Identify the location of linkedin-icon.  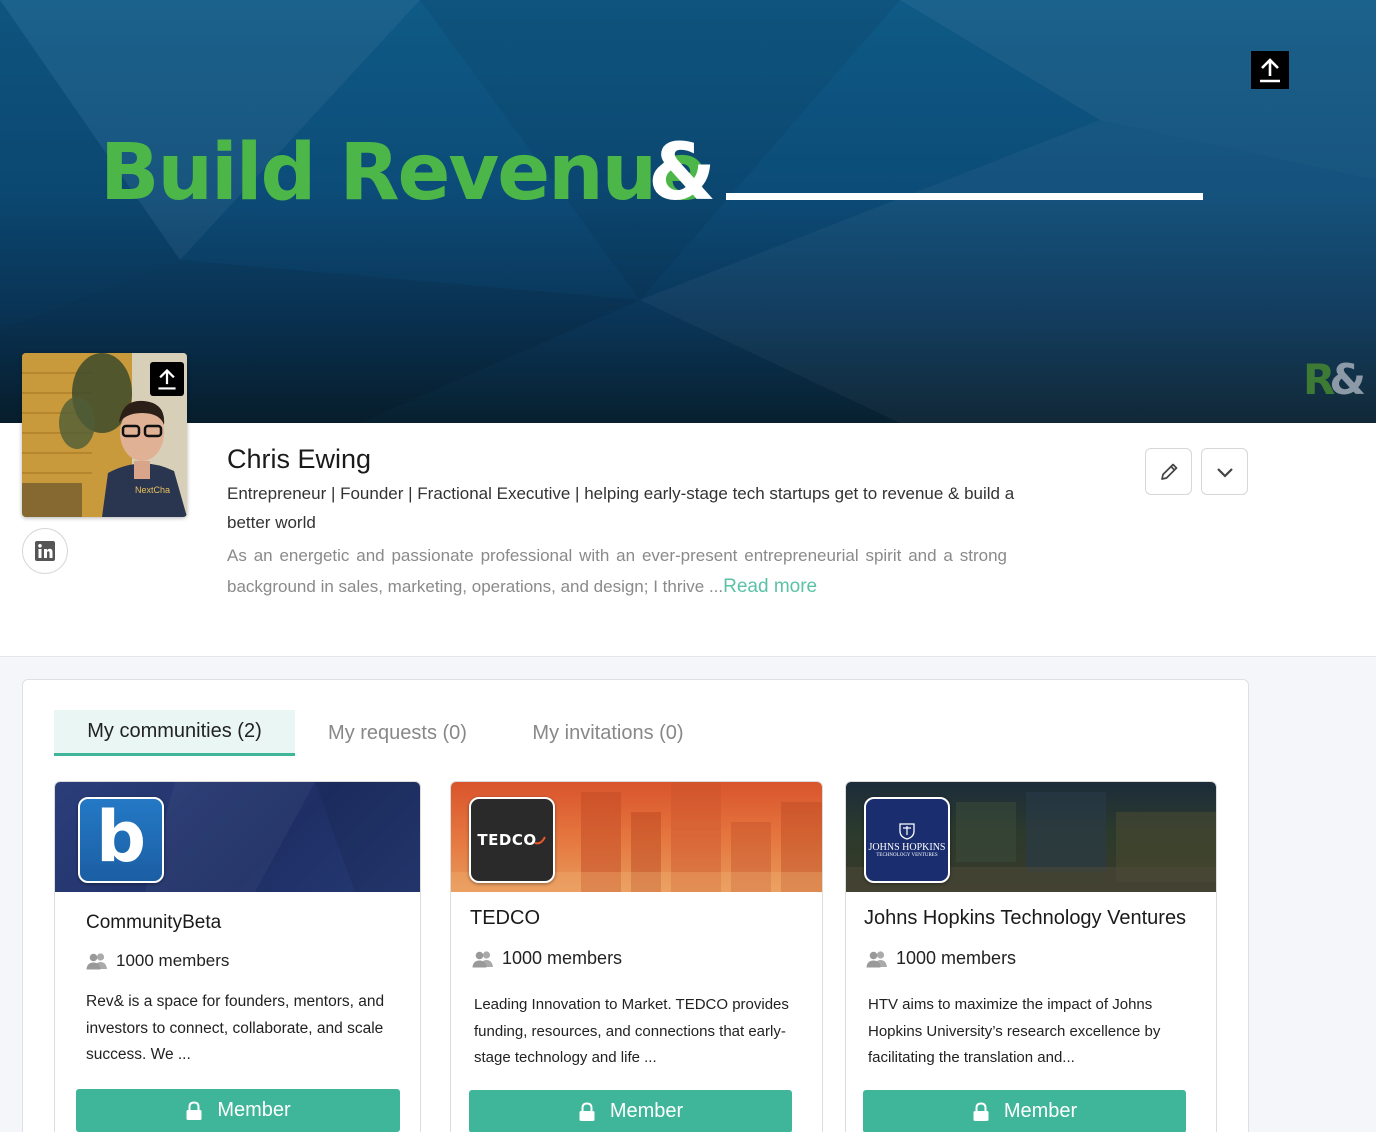
(45, 551).